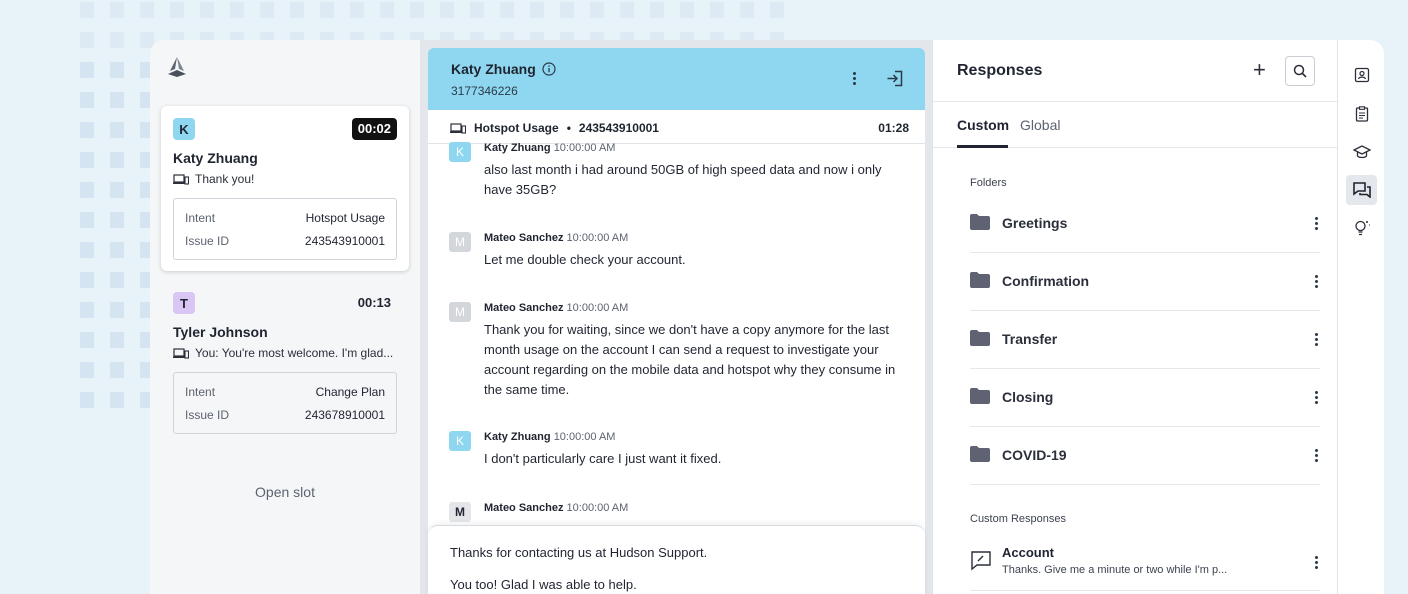  What do you see at coordinates (215, 158) in the screenshot?
I see `customer-name: Katy Zhuang` at bounding box center [215, 158].